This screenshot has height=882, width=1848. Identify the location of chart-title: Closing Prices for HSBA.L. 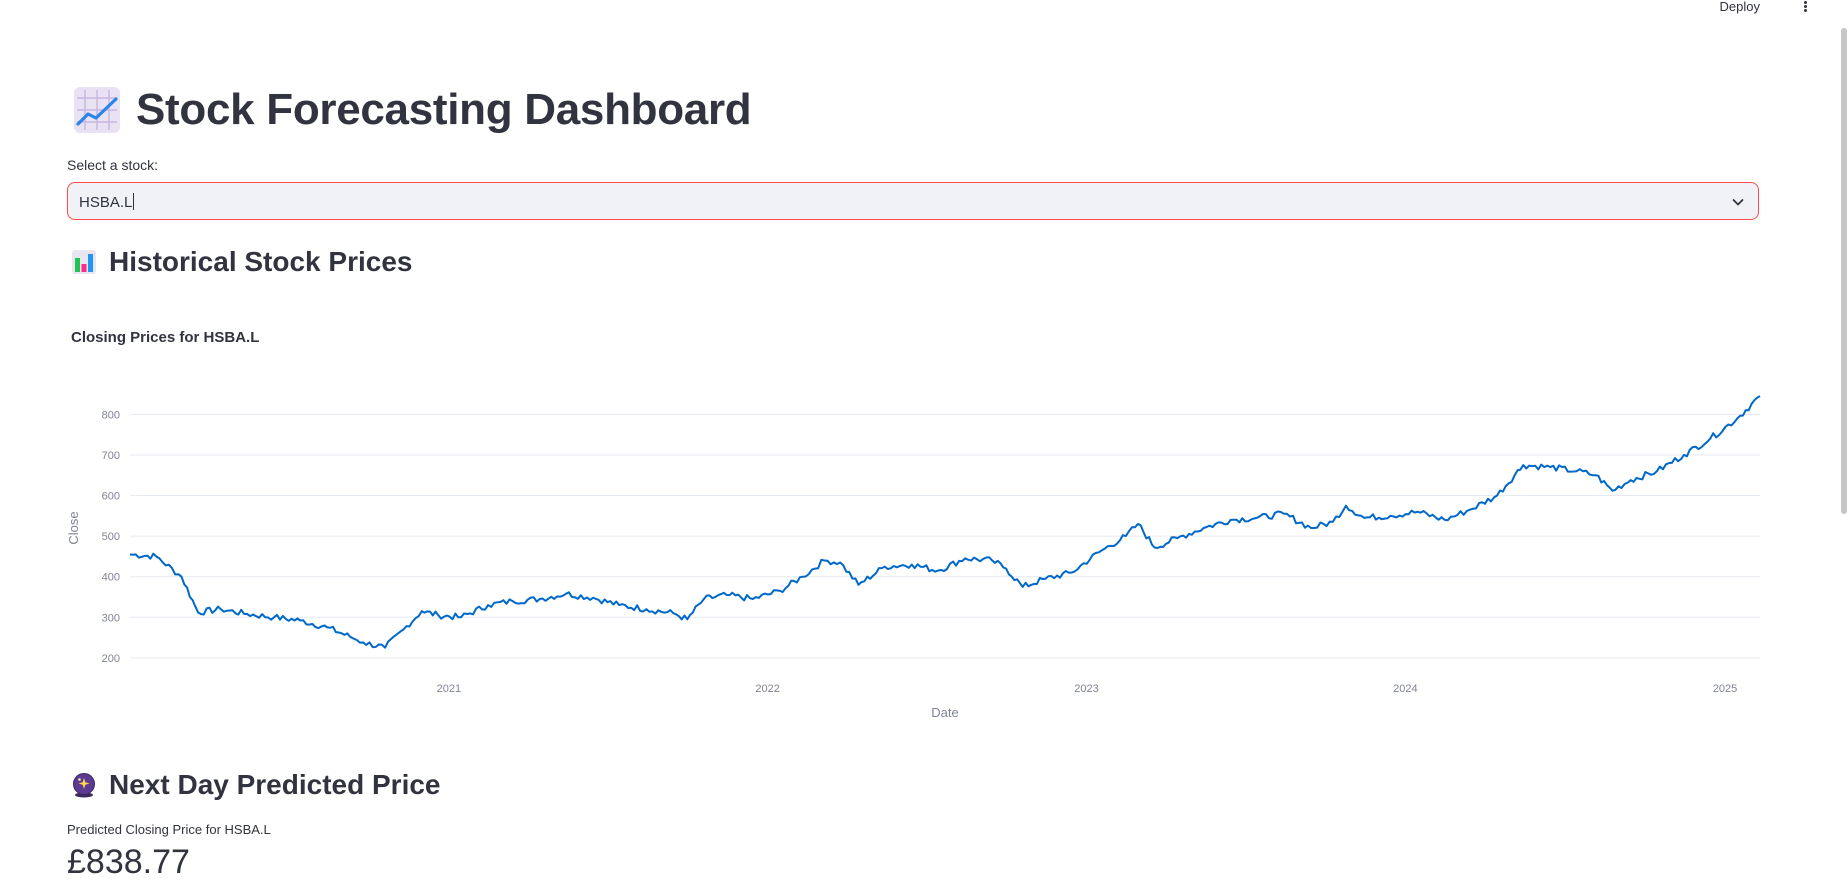
(165, 337).